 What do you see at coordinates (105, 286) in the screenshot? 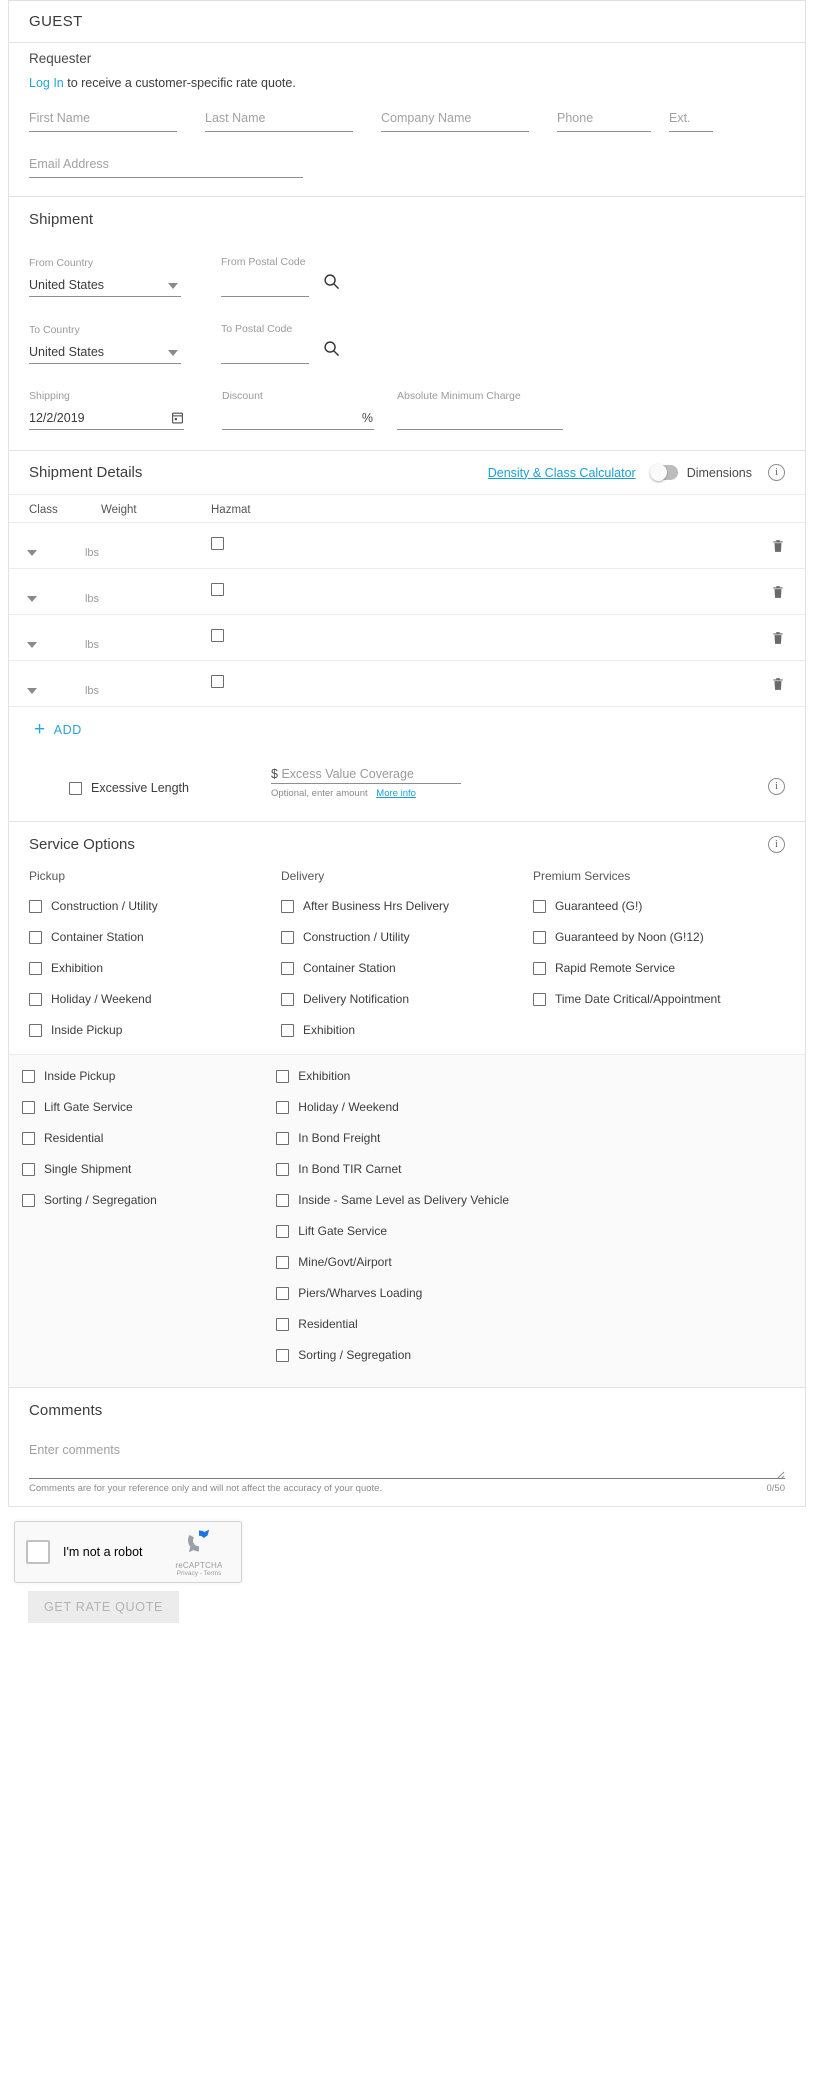
I see `from-country-select: United States` at bounding box center [105, 286].